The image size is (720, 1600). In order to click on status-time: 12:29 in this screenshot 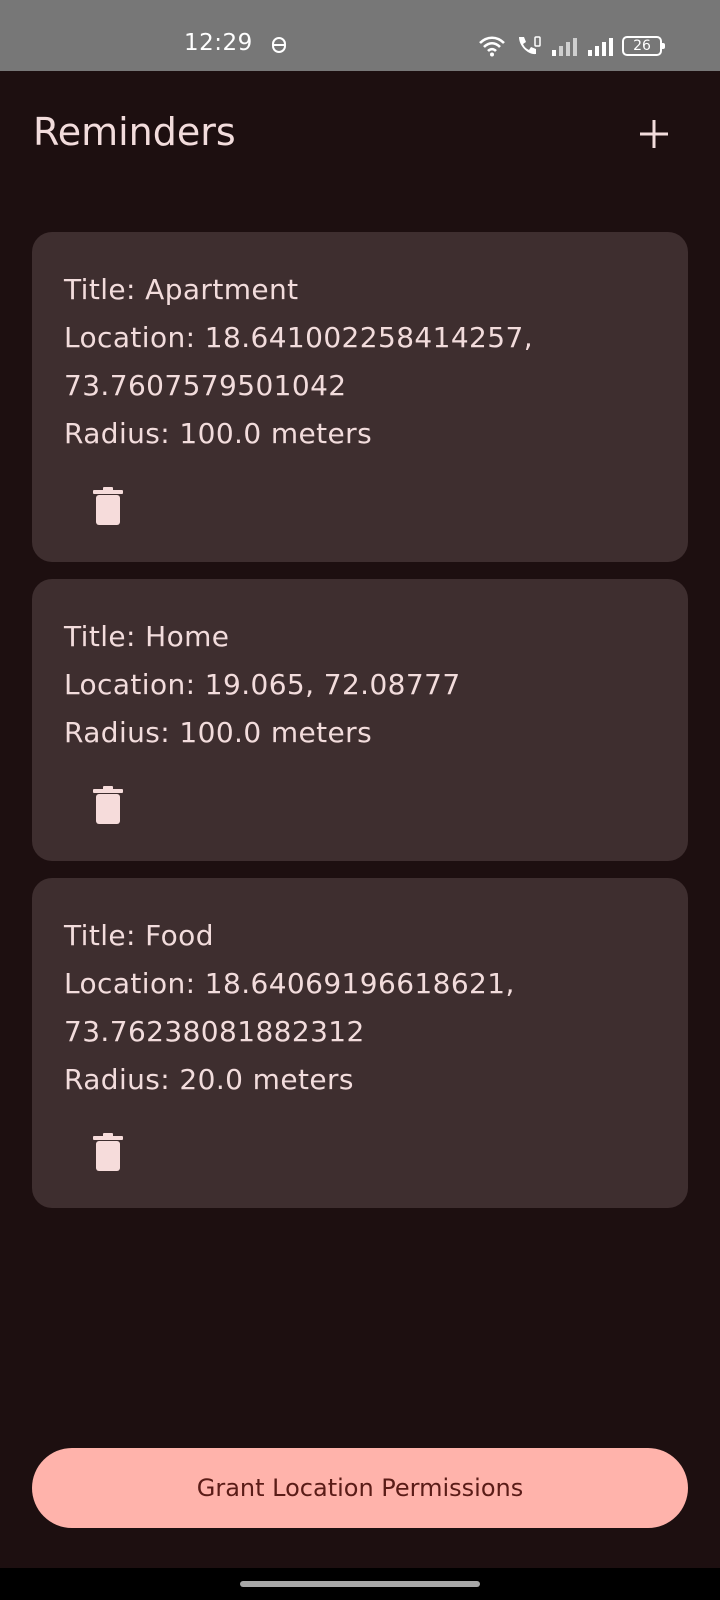, I will do `click(218, 43)`.